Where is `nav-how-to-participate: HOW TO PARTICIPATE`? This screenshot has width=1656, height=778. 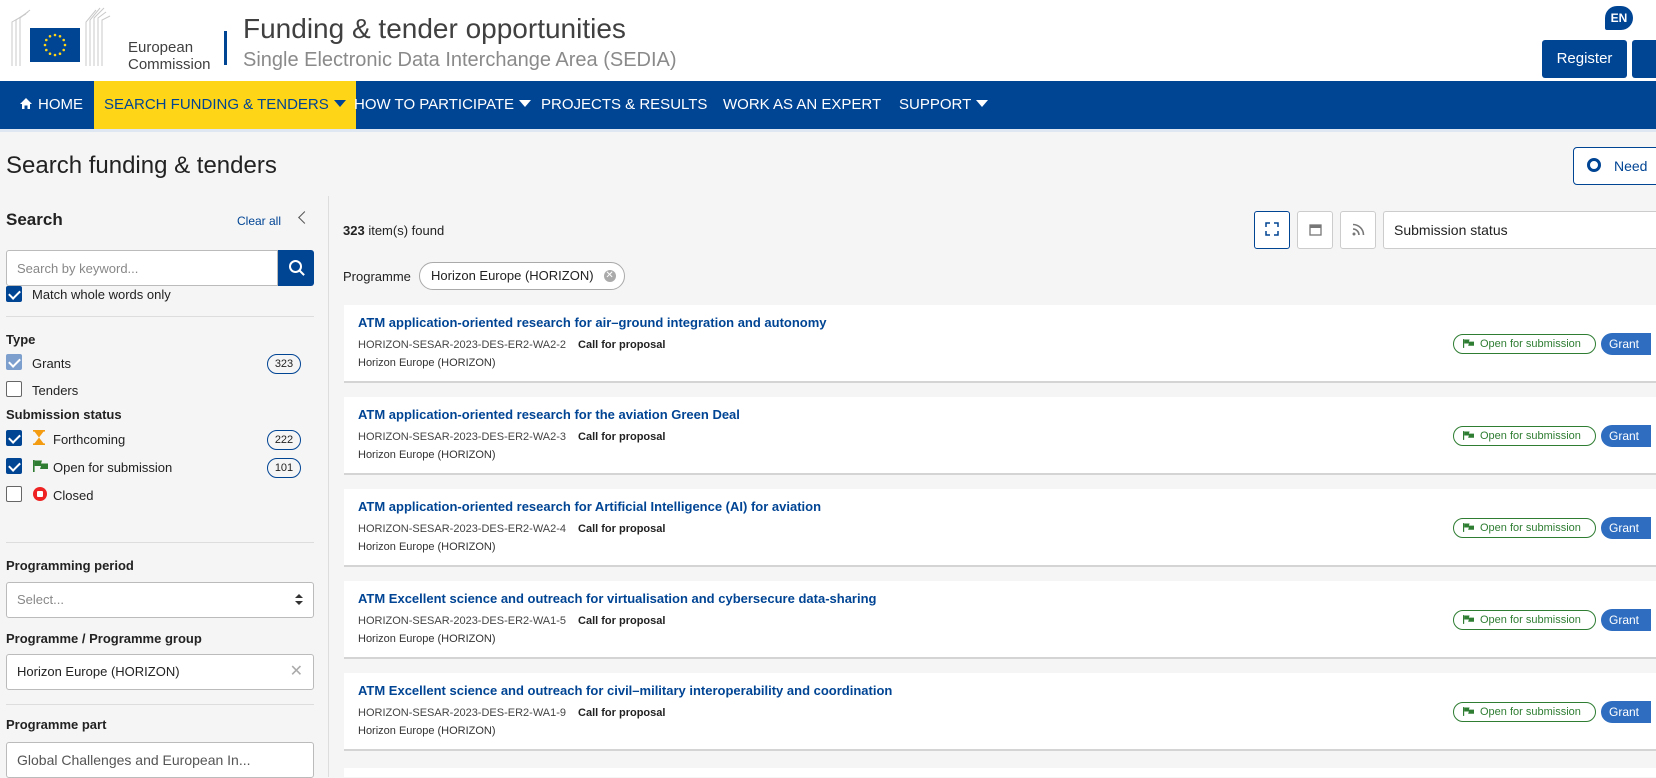 nav-how-to-participate: HOW TO PARTICIPATE is located at coordinates (443, 105).